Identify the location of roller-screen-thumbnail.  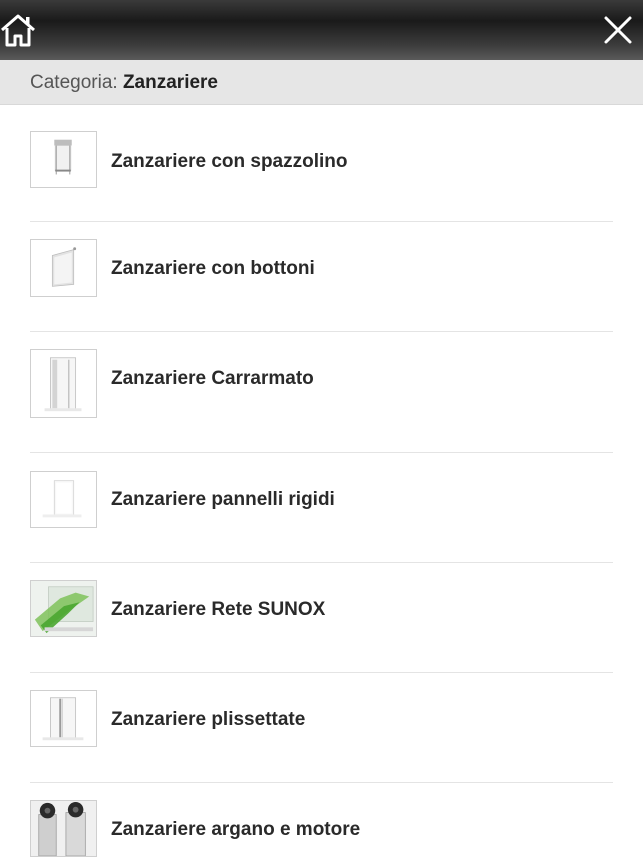
(63, 159).